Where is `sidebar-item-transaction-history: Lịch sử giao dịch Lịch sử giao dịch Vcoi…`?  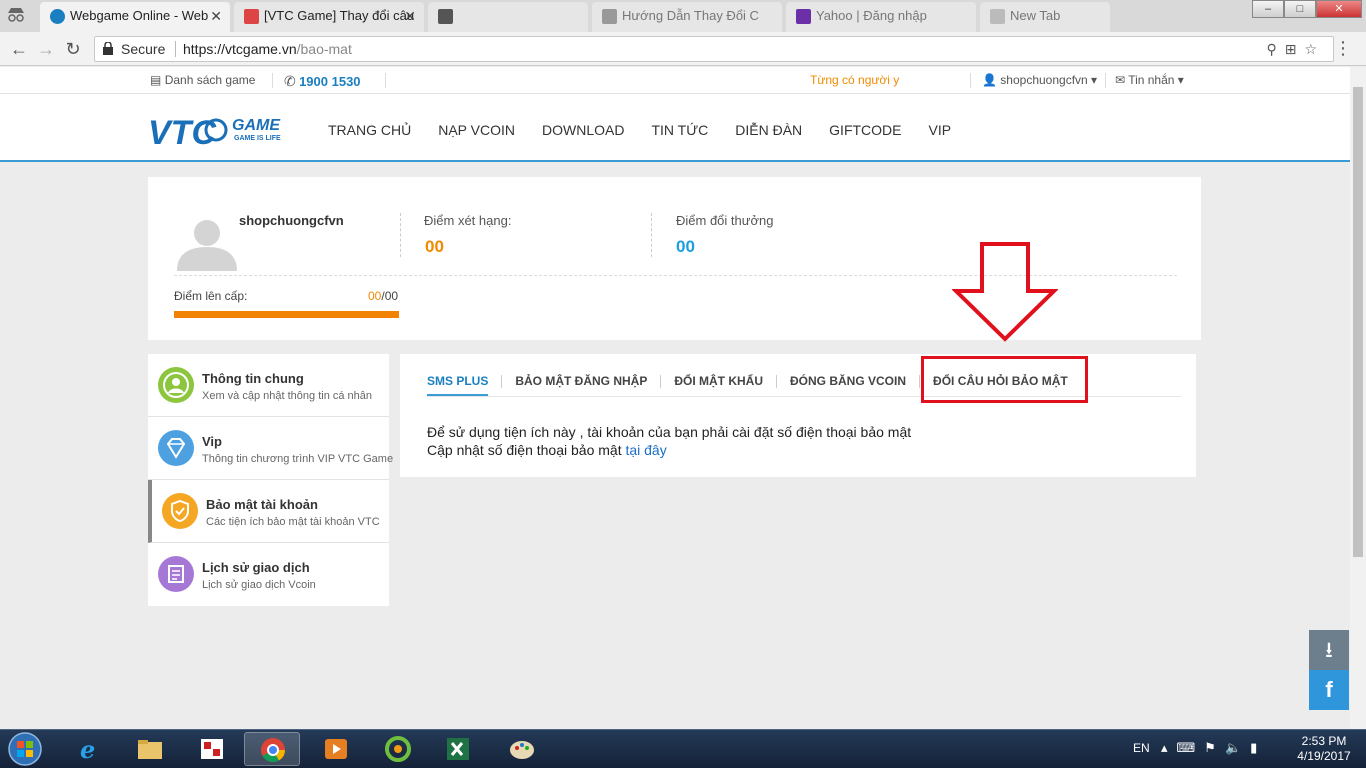
sidebar-item-transaction-history: Lịch sử giao dịch Lịch sử giao dịch Vcoi… is located at coordinates (268, 574).